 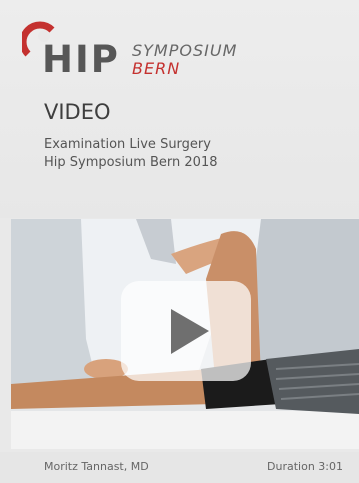 What do you see at coordinates (81, 59) in the screenshot?
I see `logo-hip-text: HIP` at bounding box center [81, 59].